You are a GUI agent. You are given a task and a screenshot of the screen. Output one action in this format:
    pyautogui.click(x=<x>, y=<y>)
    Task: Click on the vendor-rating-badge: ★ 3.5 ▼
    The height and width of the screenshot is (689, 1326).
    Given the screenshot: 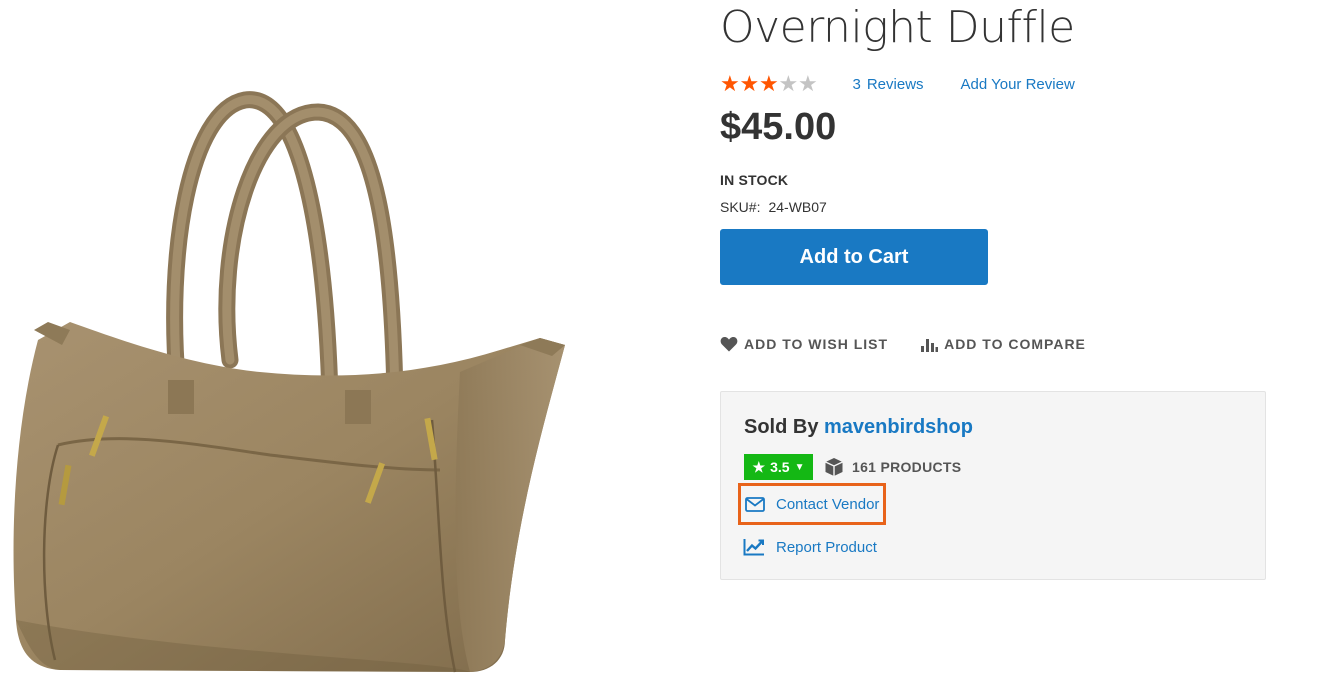 What is the action you would take?
    pyautogui.click(x=778, y=467)
    